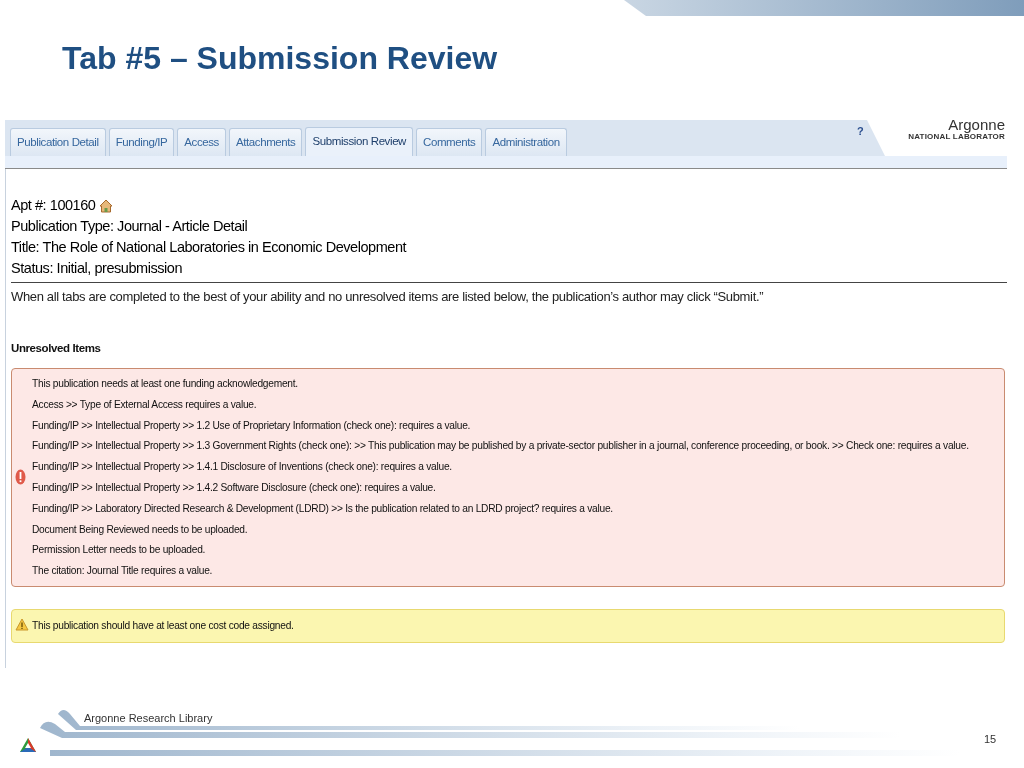 The height and width of the screenshot is (768, 1024). Describe the element at coordinates (252, 425) in the screenshot. I see `error-message: Funding/IP >> Intellectual Property >> 1.2 Use of Proprietary Information (check one): requires a value.` at that location.